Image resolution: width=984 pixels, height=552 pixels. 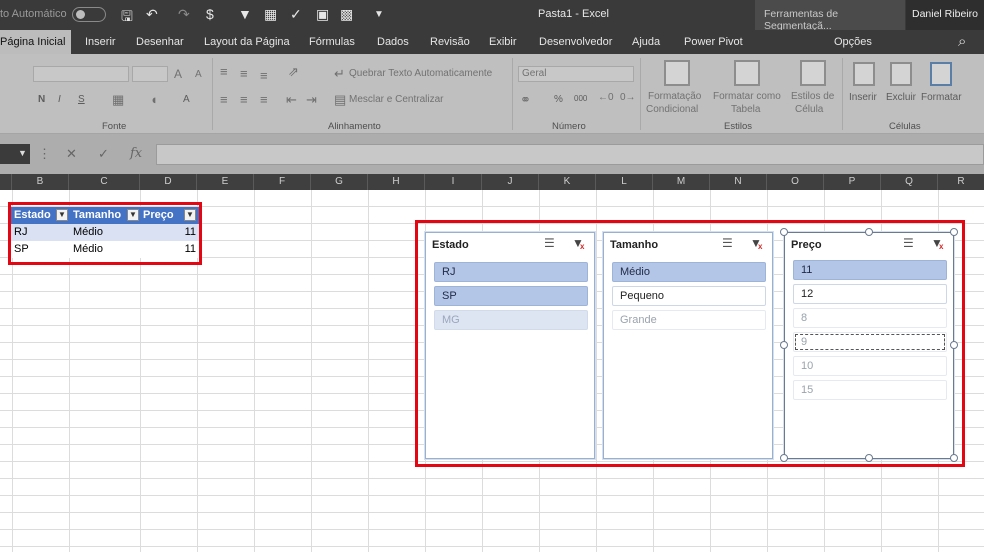 What do you see at coordinates (945, 15) in the screenshot?
I see `user-name: Daniel Ribeiro` at bounding box center [945, 15].